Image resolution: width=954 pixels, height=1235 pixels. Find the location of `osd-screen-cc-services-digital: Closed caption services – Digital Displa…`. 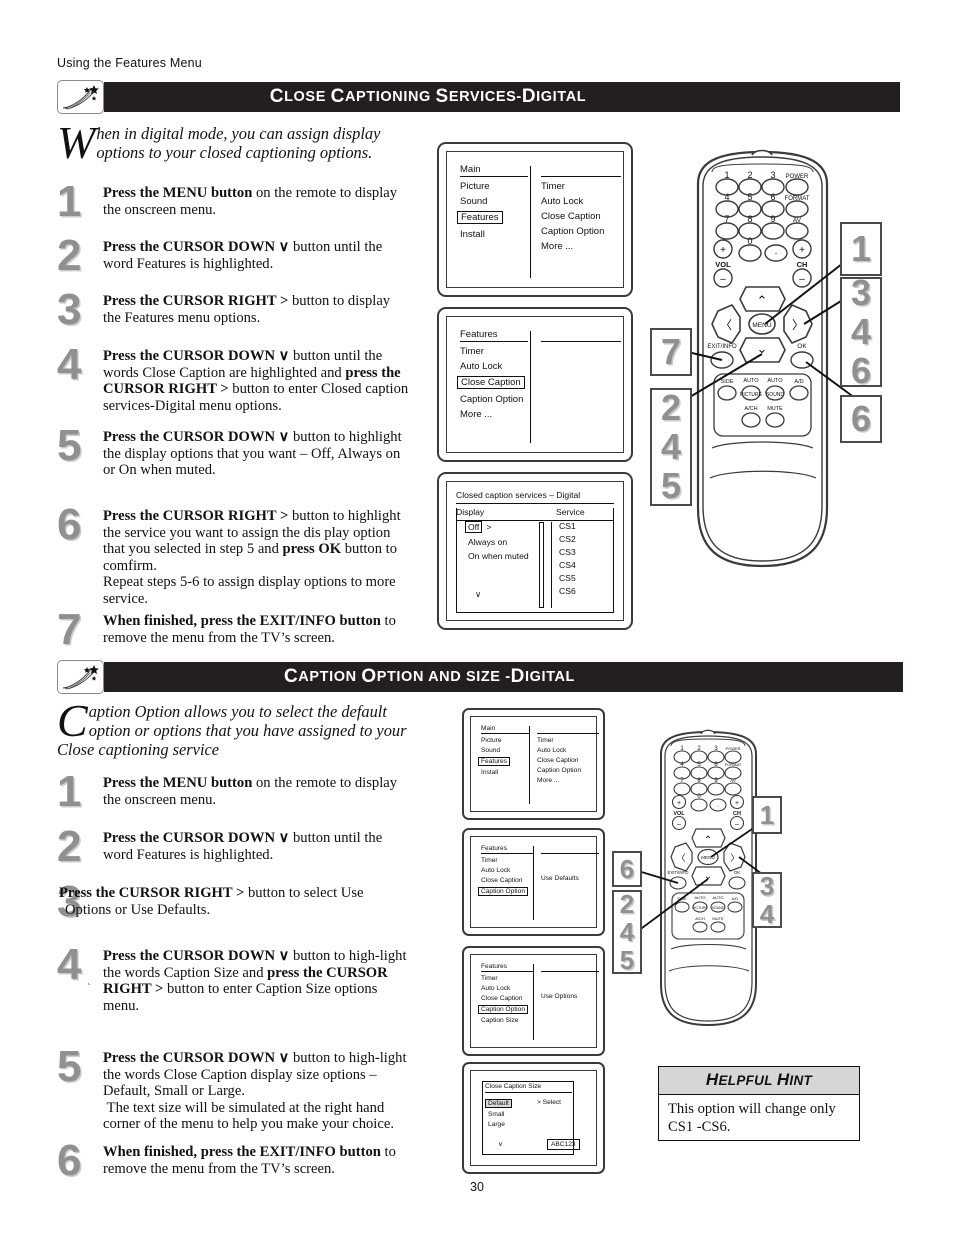

osd-screen-cc-services-digital: Closed caption services – Digital Displa… is located at coordinates (535, 551).